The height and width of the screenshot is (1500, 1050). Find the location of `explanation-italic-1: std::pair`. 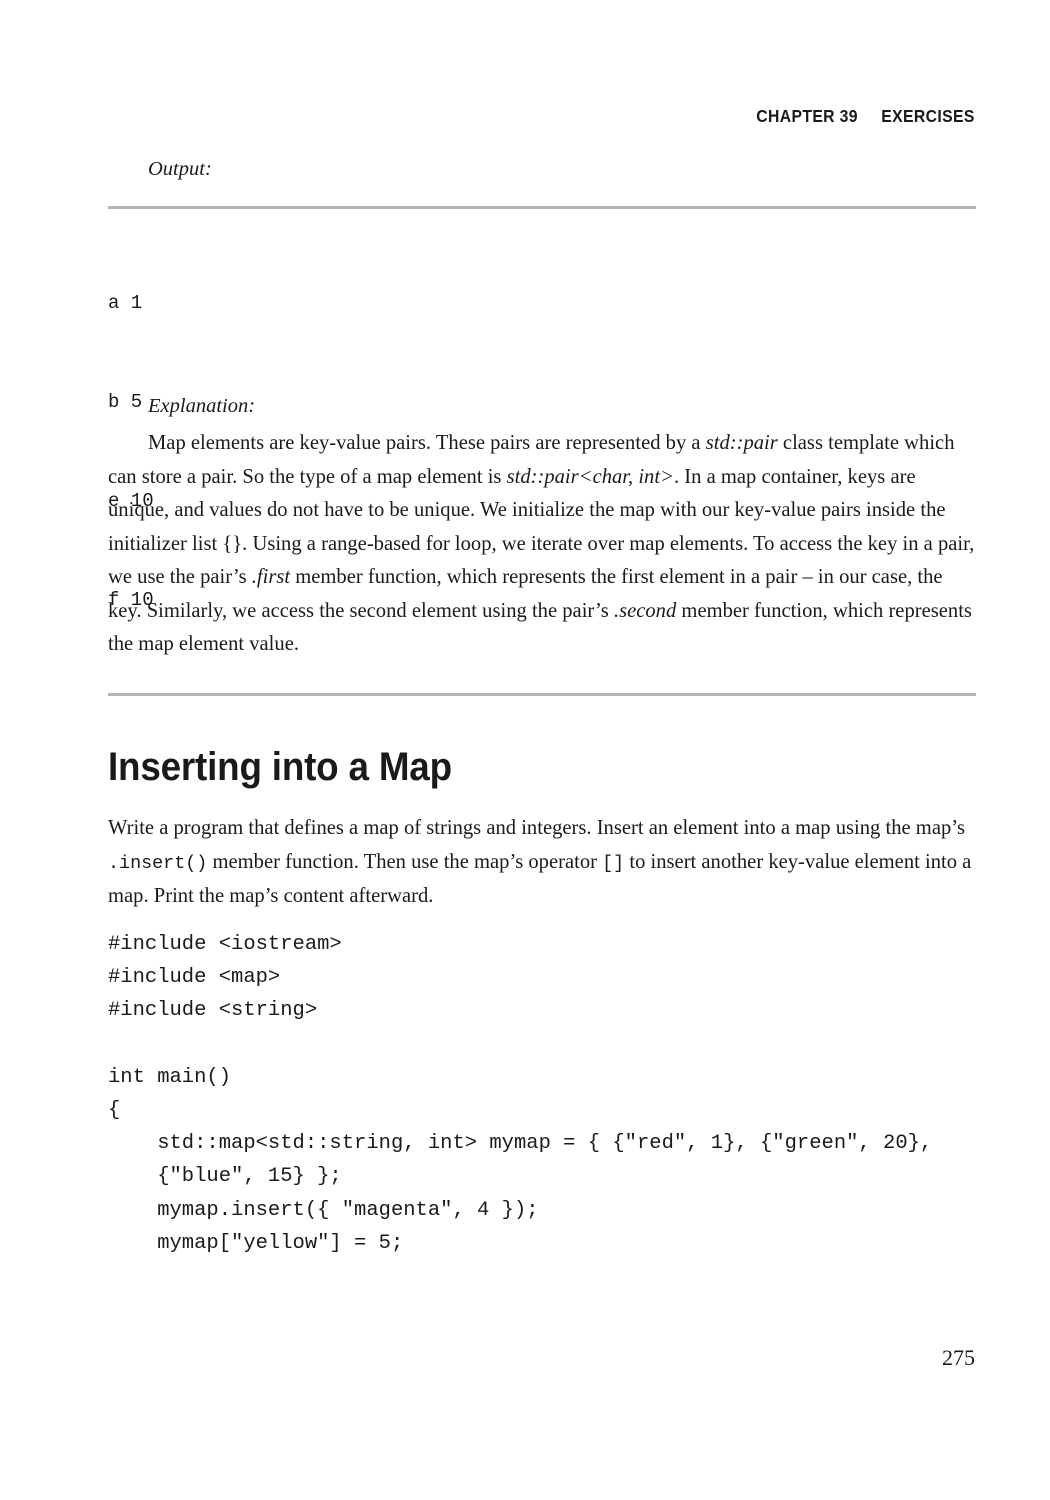

explanation-italic-1: std::pair is located at coordinates (741, 443).